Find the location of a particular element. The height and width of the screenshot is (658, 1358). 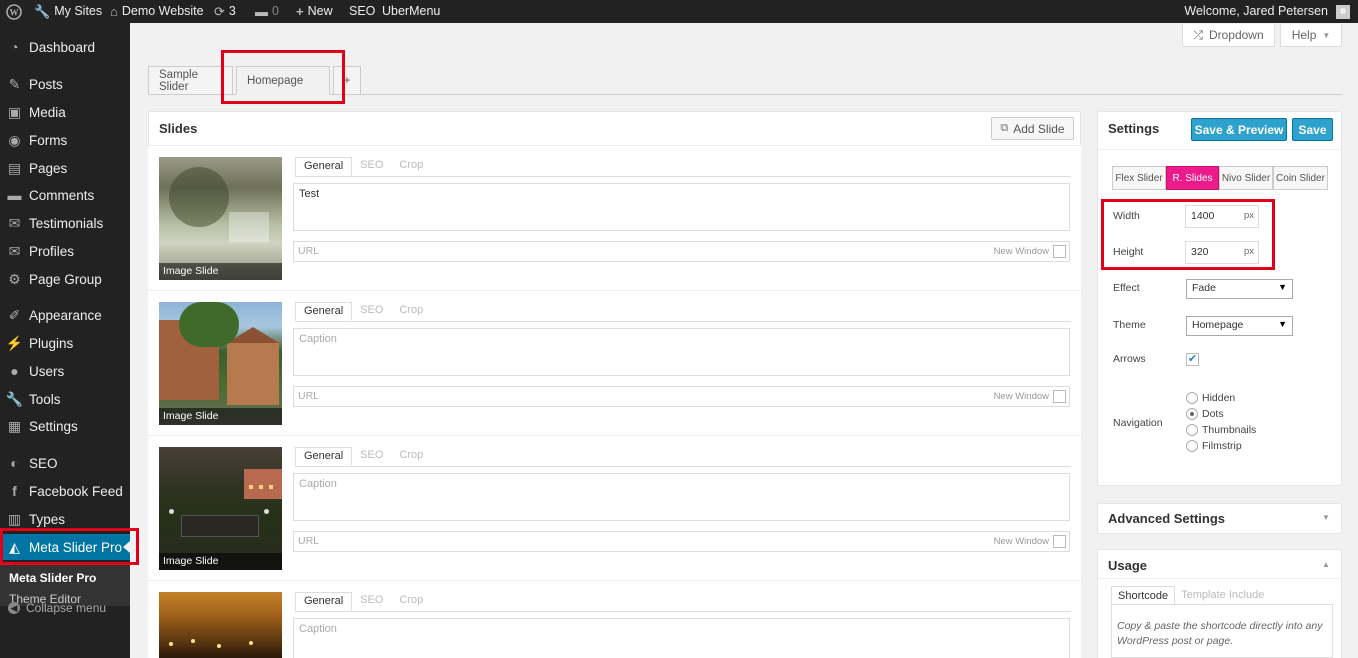

sidebar-item-plugins: ⚡ Plugins is located at coordinates (65, 343).